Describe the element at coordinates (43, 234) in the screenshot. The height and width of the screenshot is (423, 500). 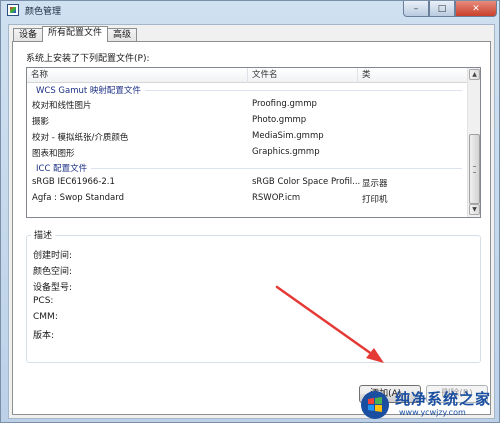
I see `description-title: 描述` at that location.